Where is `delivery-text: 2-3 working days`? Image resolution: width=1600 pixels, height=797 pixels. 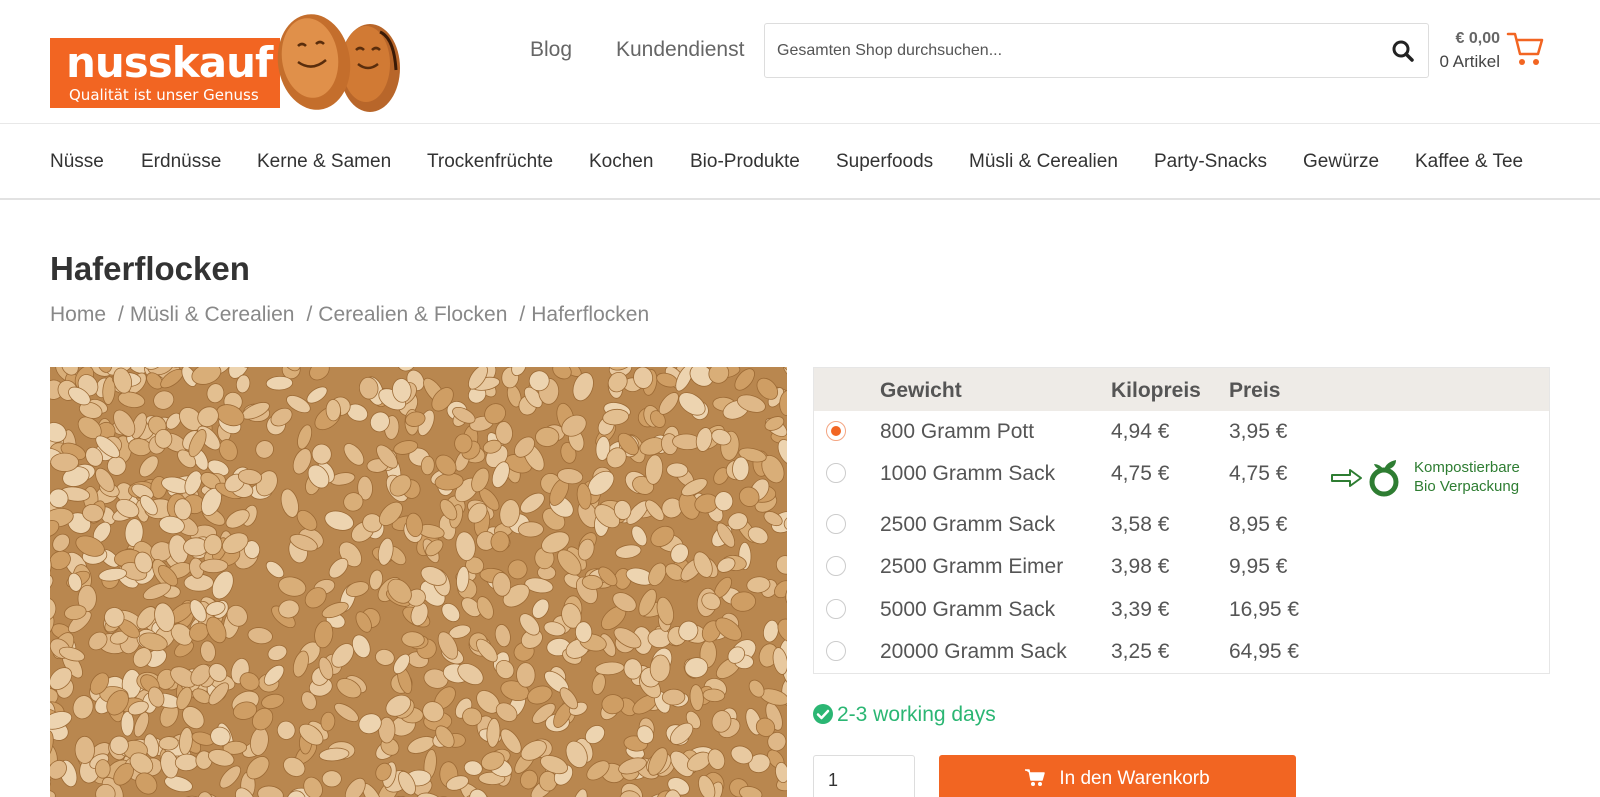 delivery-text: 2-3 working days is located at coordinates (916, 714).